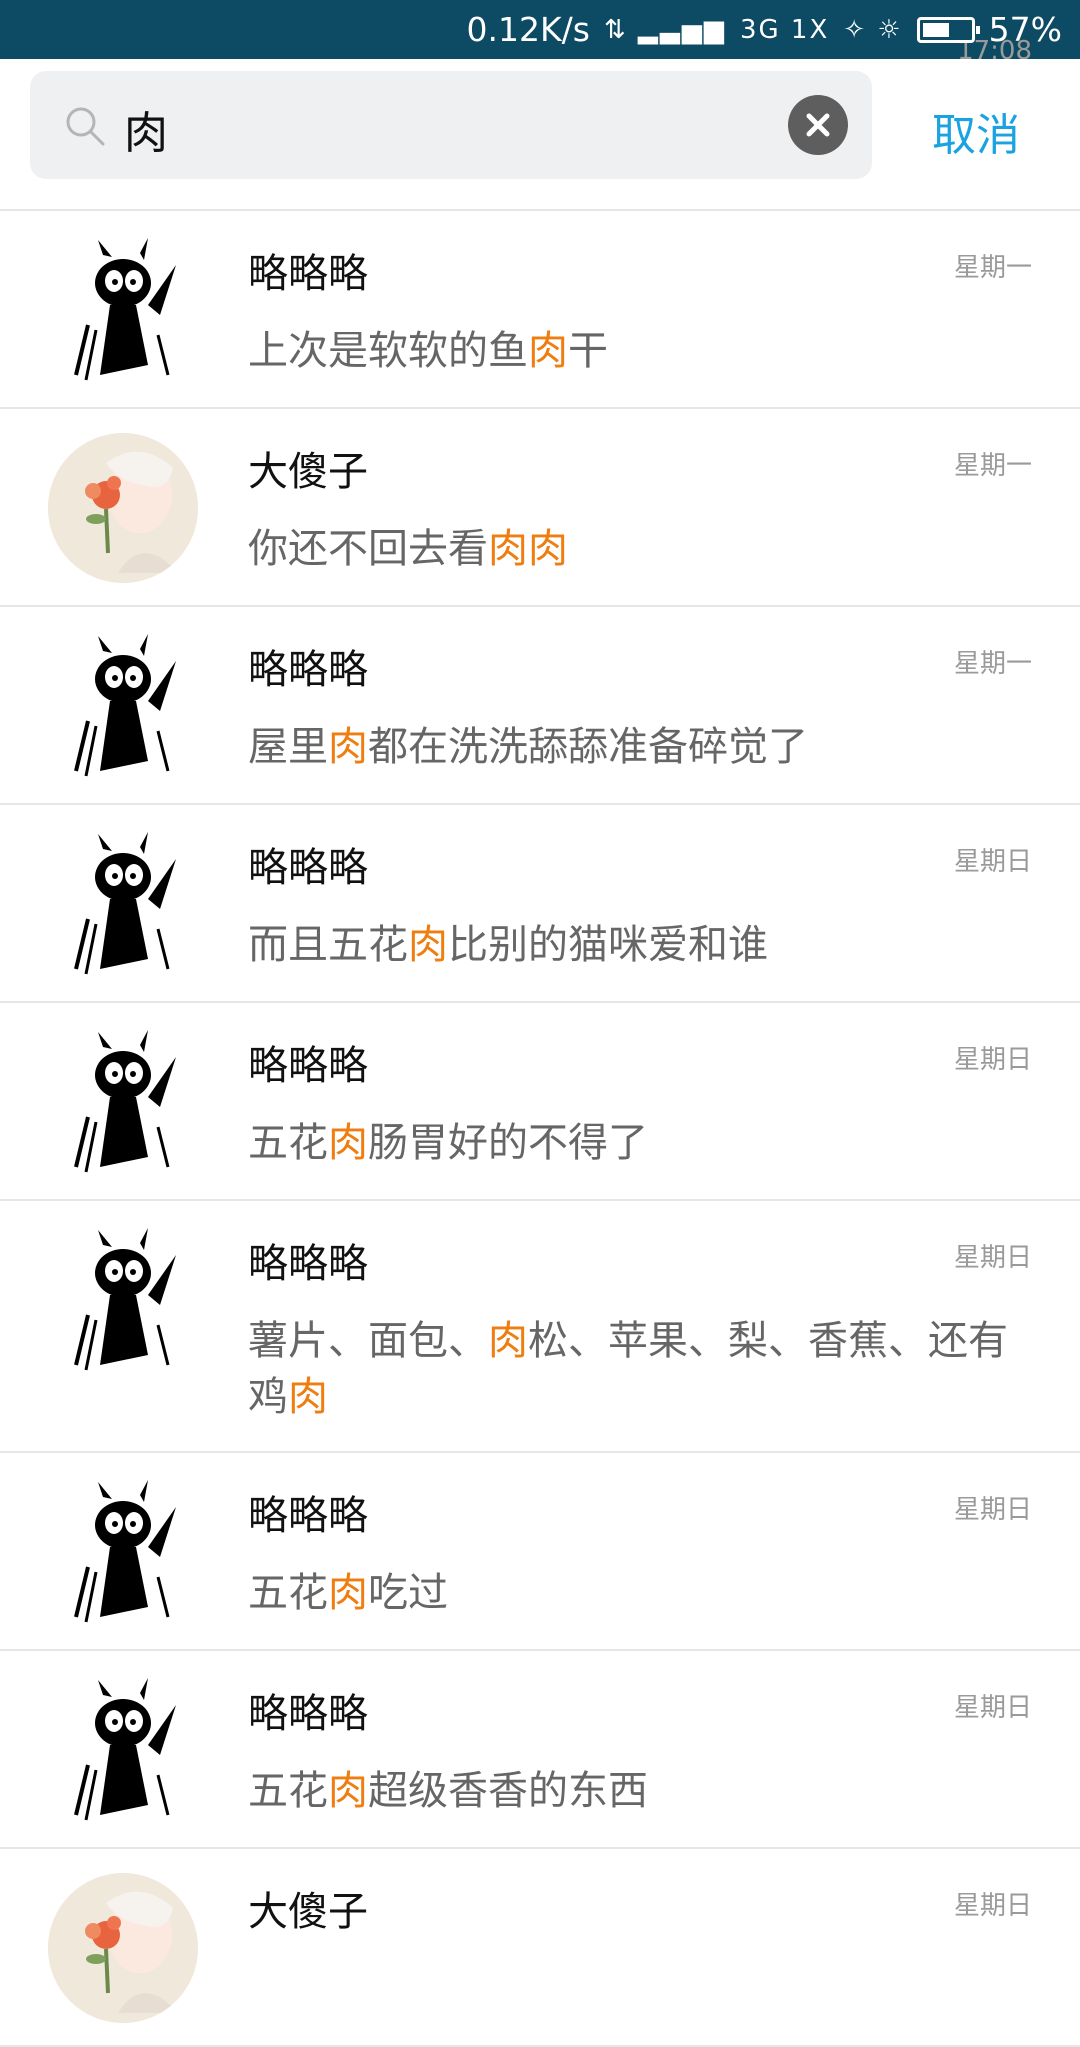  Describe the element at coordinates (948, 29) in the screenshot. I see `battery-icon` at that location.